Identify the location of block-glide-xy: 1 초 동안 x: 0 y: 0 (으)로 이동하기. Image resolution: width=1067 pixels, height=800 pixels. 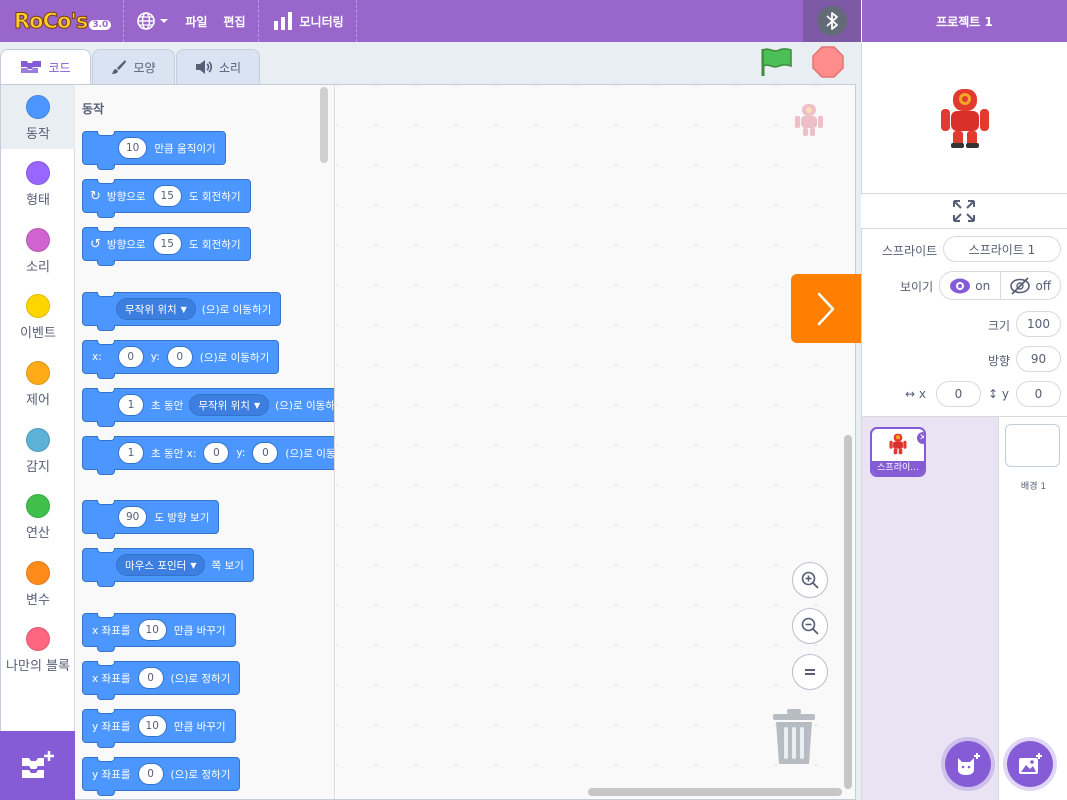
(208, 455).